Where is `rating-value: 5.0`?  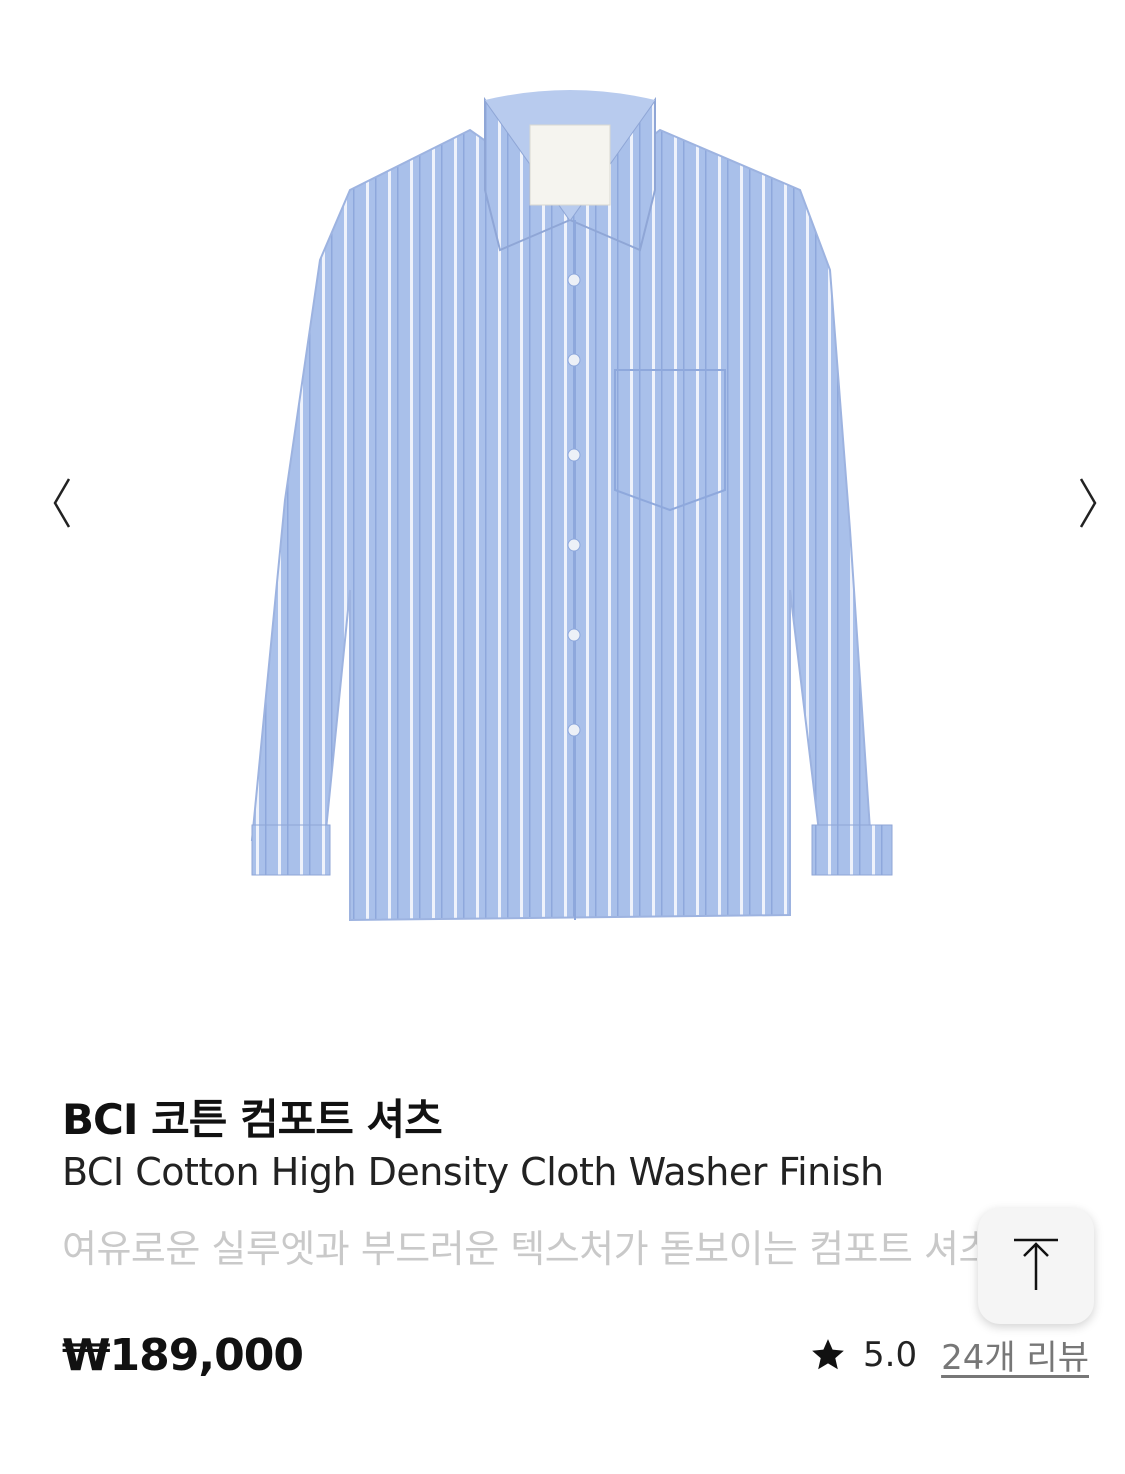
rating-value: 5.0 is located at coordinates (890, 1354).